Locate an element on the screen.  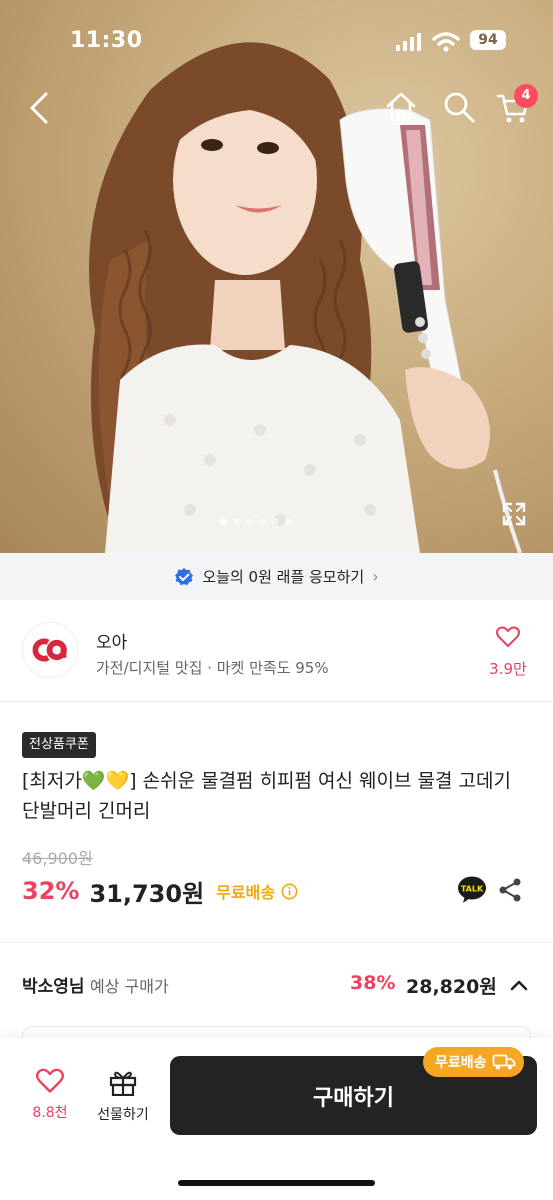
home-indicator is located at coordinates (276, 1183).